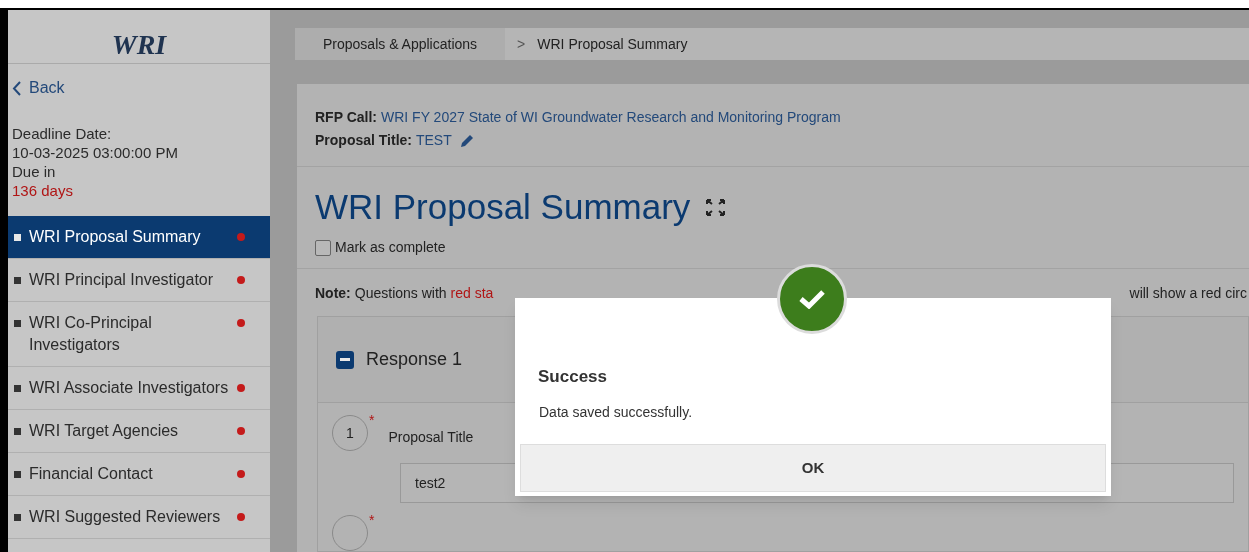  I want to click on note-label: Note:, so click(333, 293).